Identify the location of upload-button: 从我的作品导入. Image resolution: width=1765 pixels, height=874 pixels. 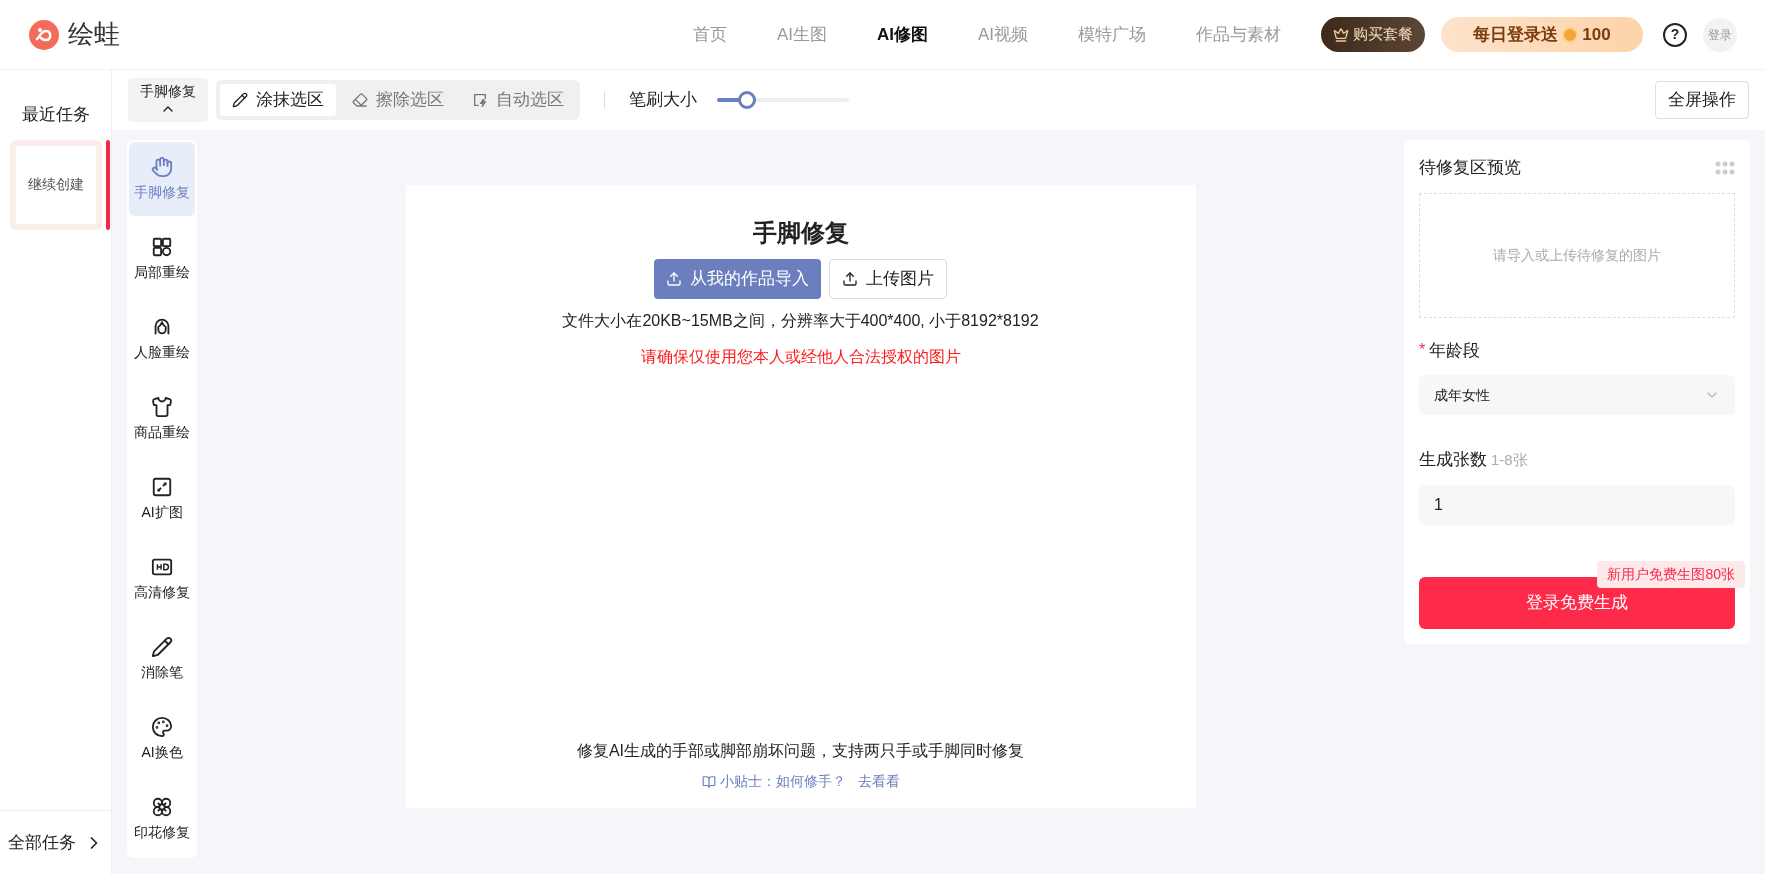
(737, 279).